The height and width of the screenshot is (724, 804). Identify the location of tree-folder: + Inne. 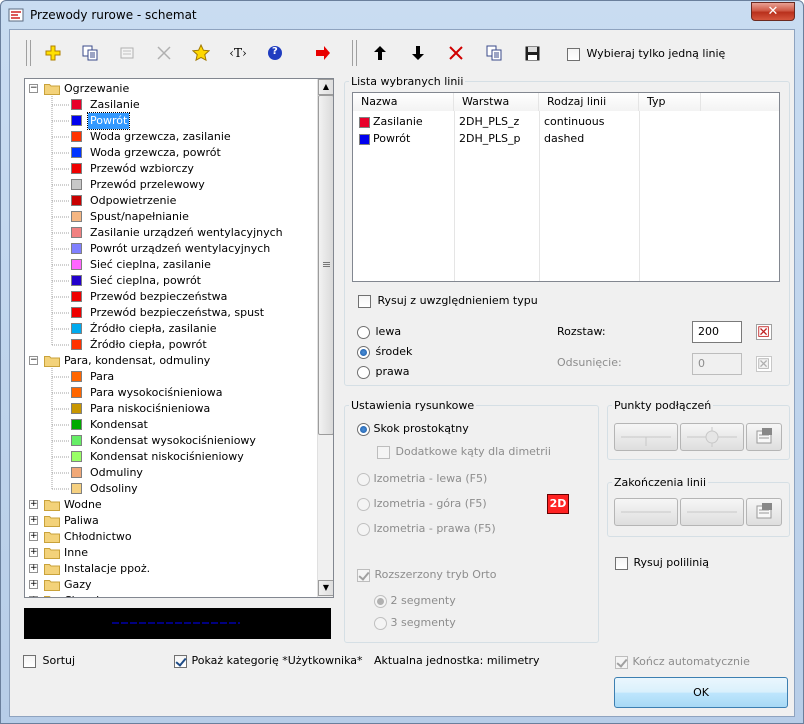
(170, 553).